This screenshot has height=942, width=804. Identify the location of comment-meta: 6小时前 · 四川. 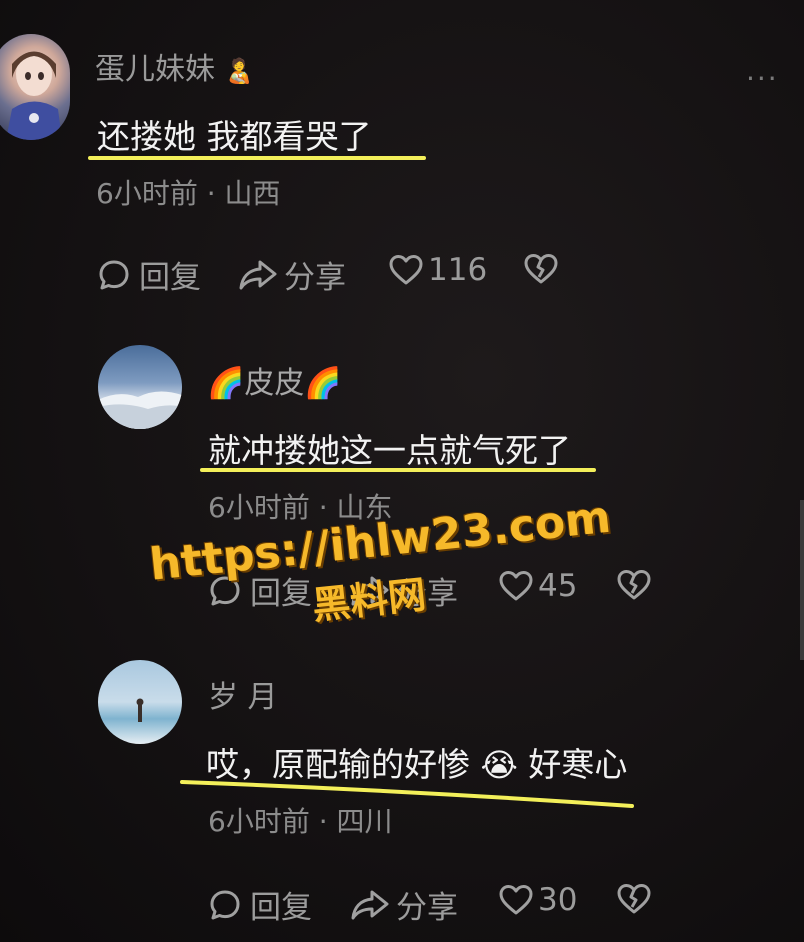
(300, 821).